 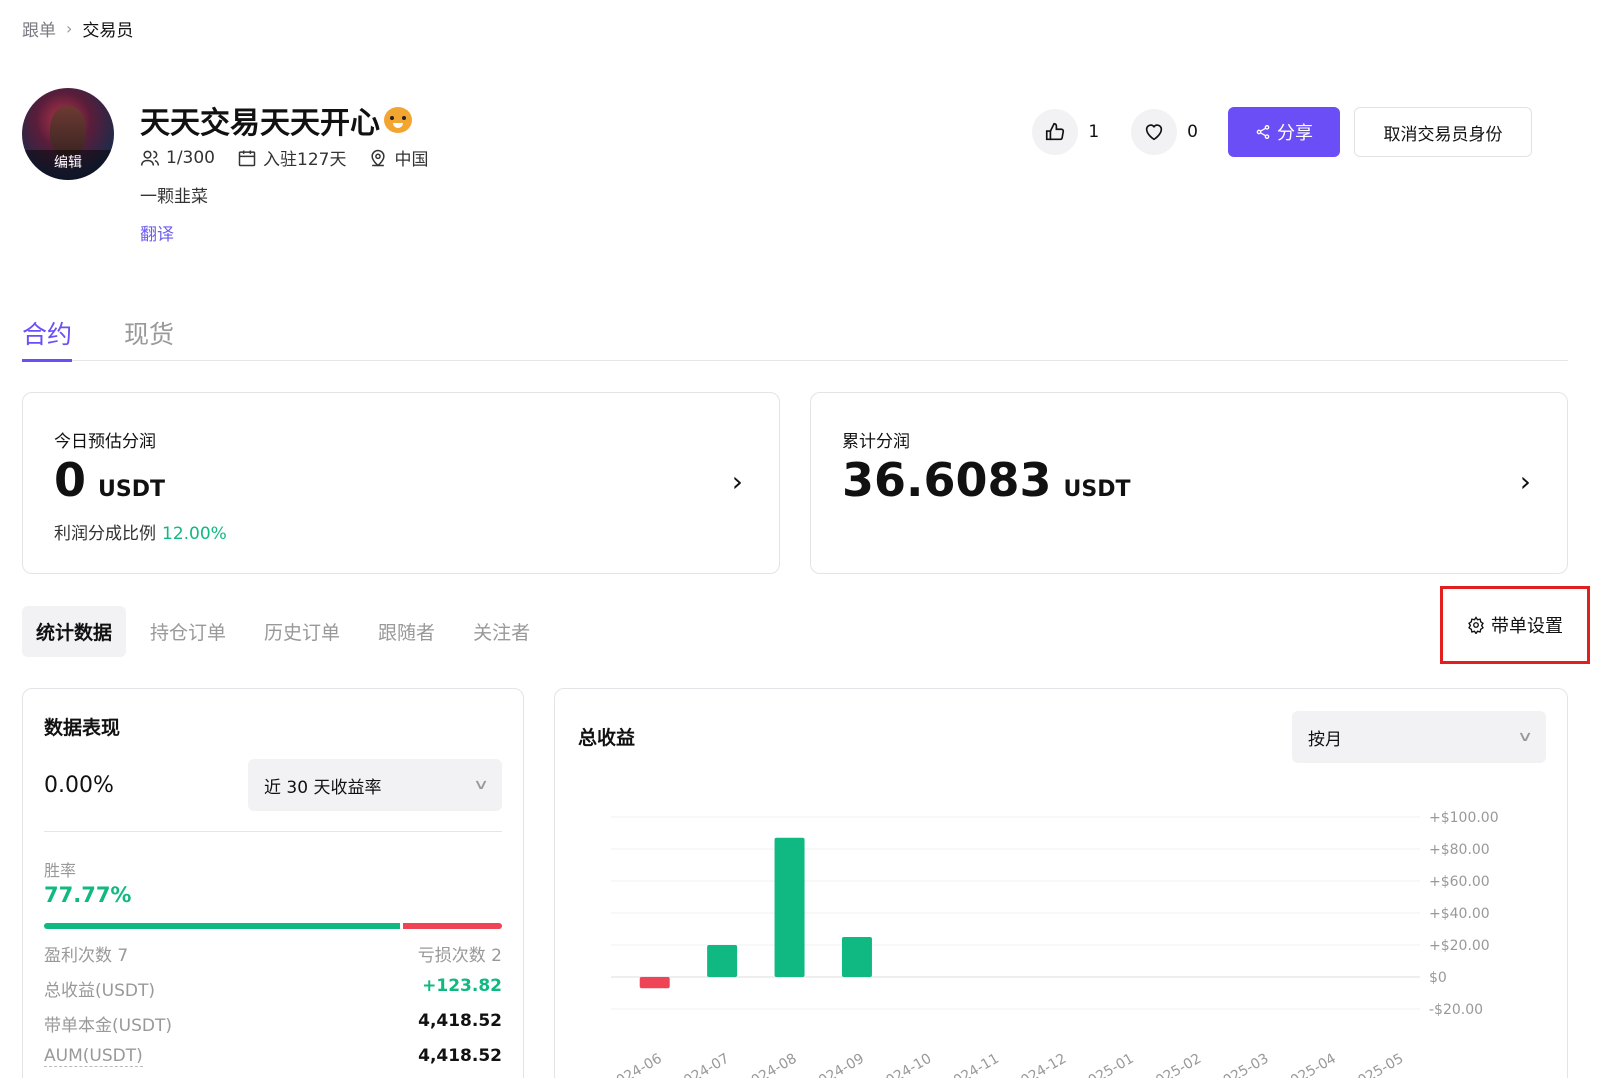 I want to click on followers-count: 1/300, so click(x=190, y=157).